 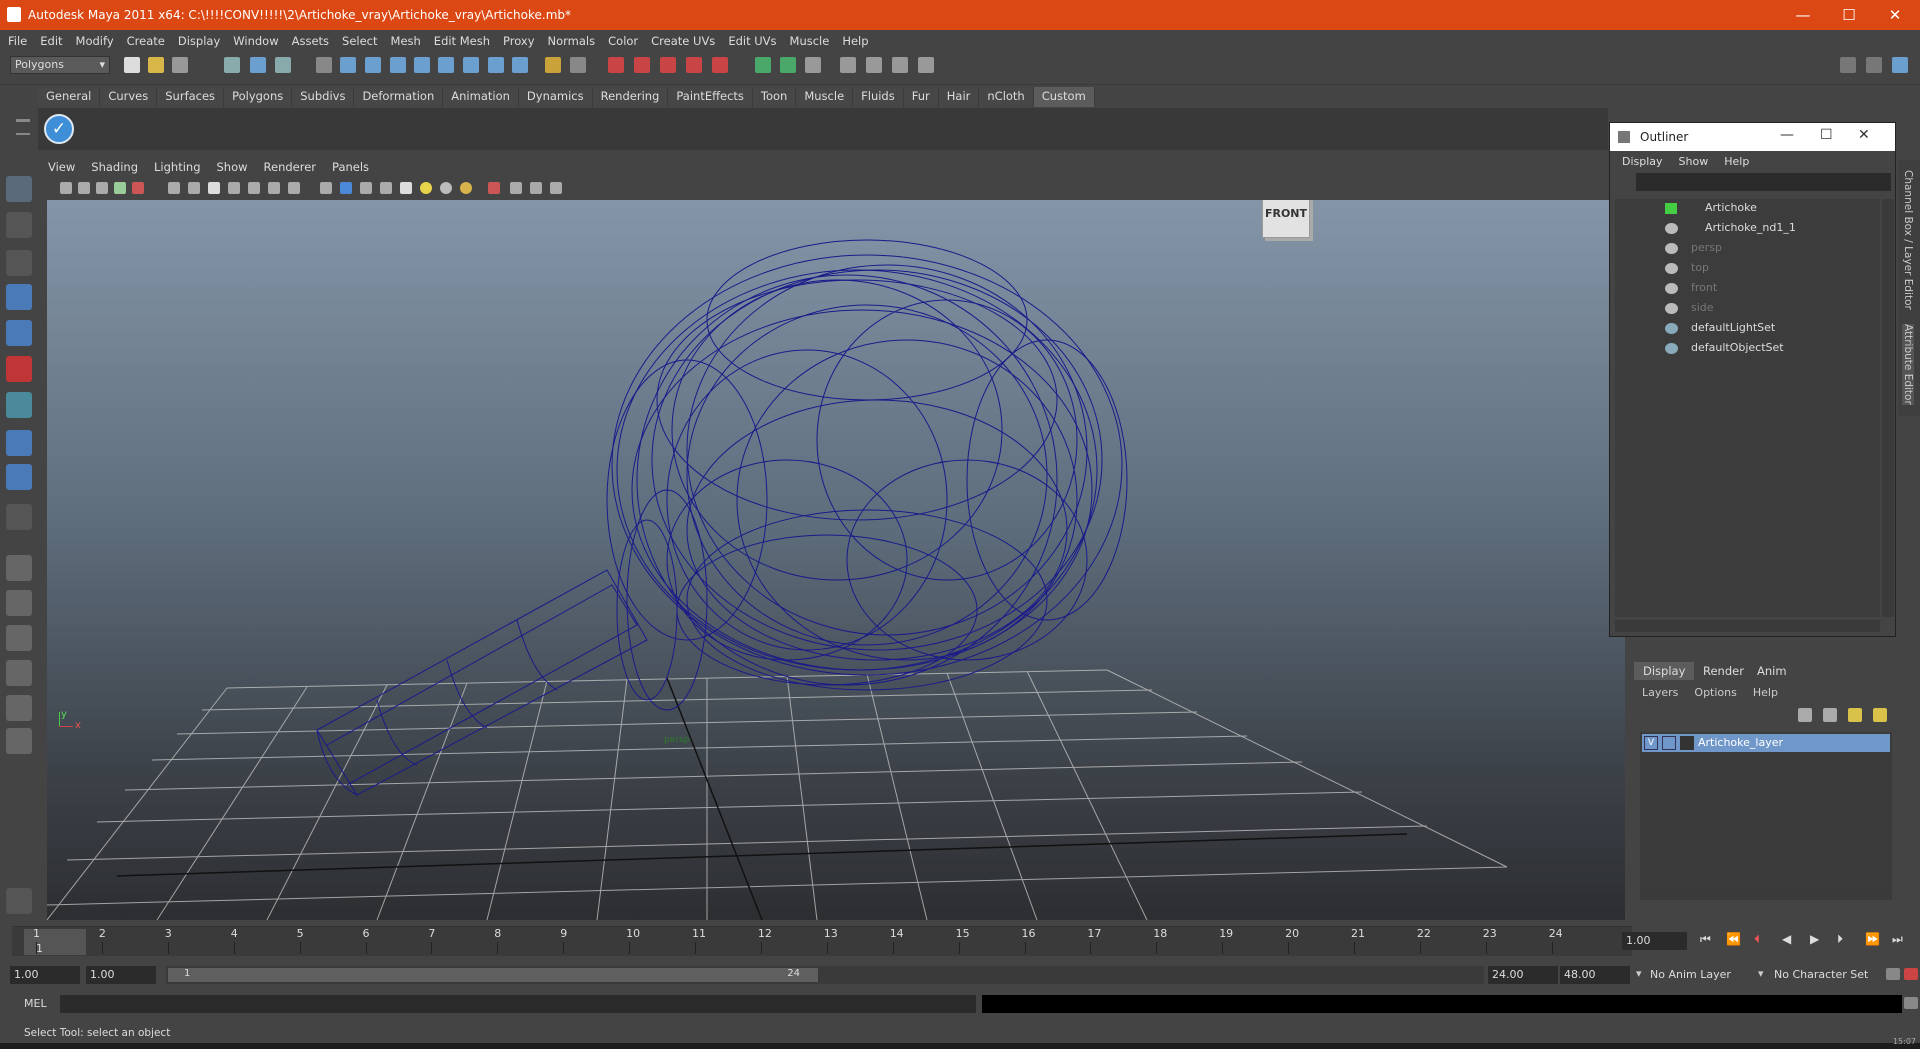 What do you see at coordinates (1651, 743) in the screenshot?
I see `layer-visibility-toggle: V` at bounding box center [1651, 743].